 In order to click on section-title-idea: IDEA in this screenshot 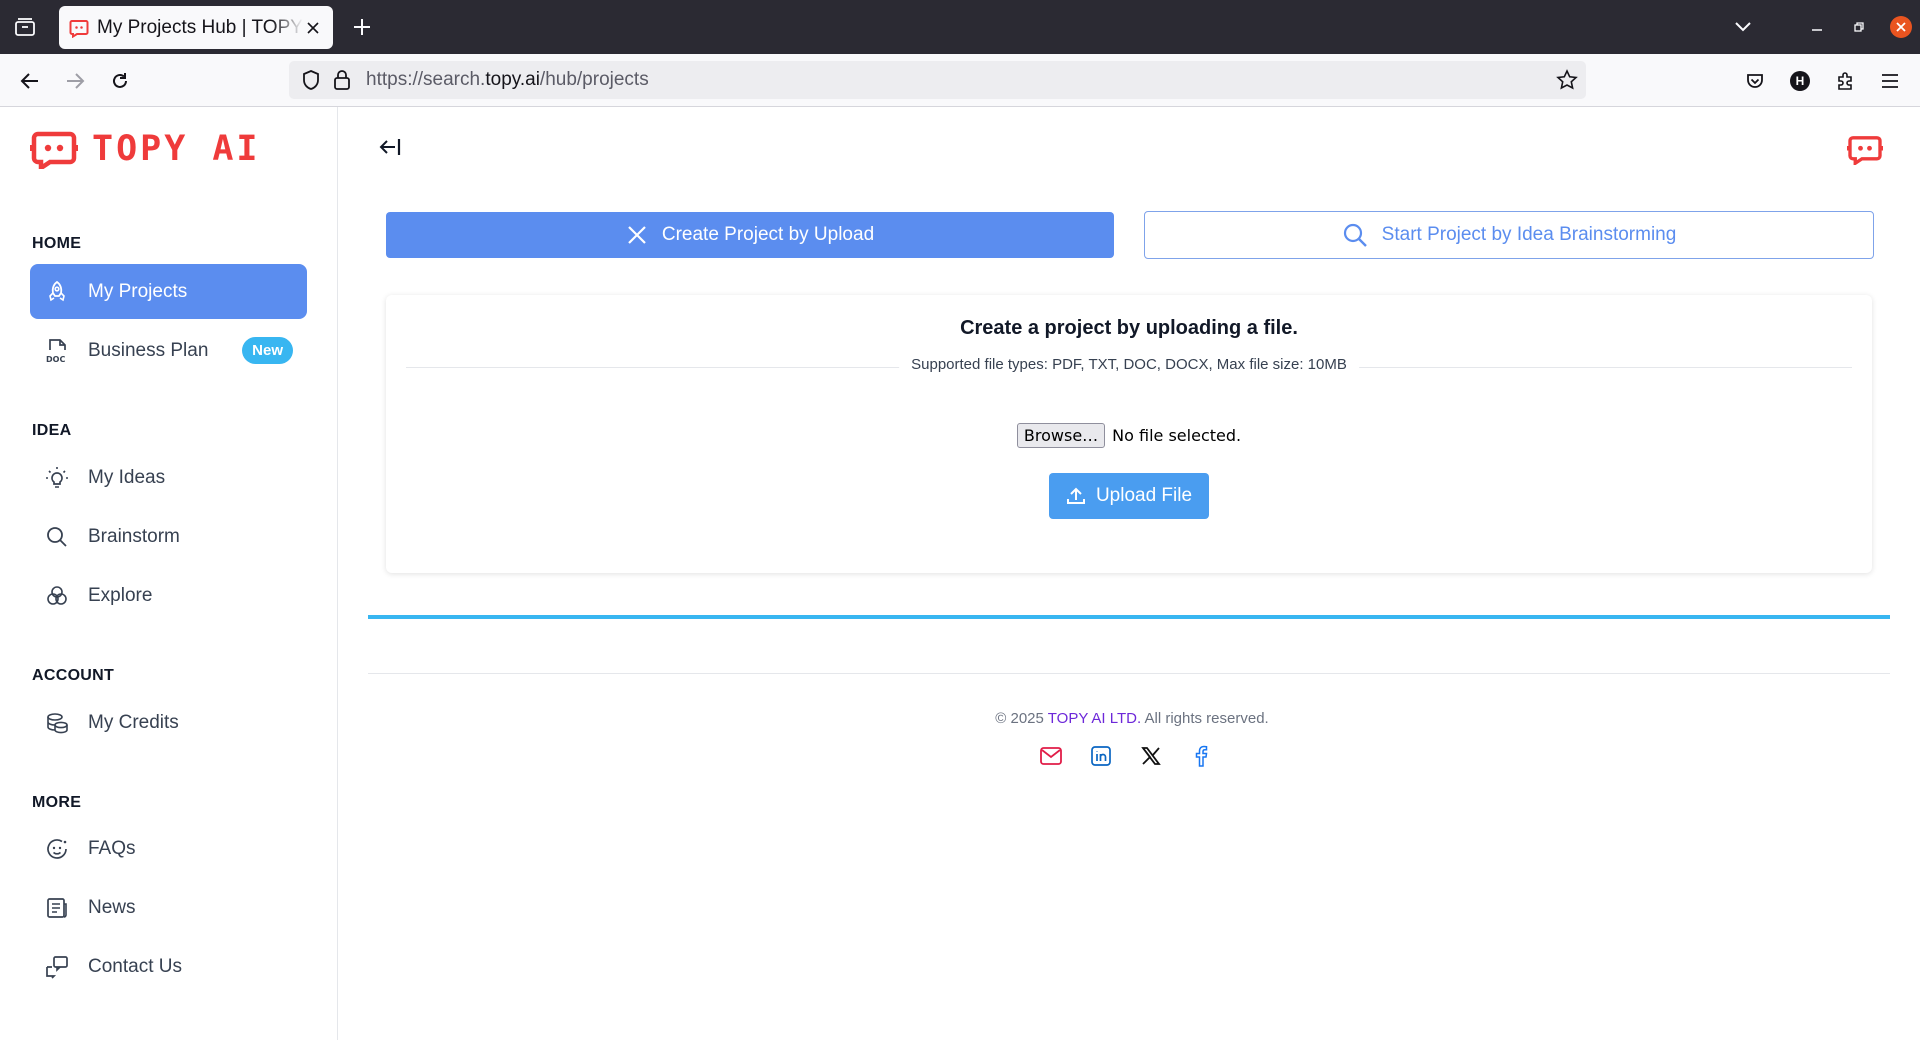, I will do `click(52, 430)`.